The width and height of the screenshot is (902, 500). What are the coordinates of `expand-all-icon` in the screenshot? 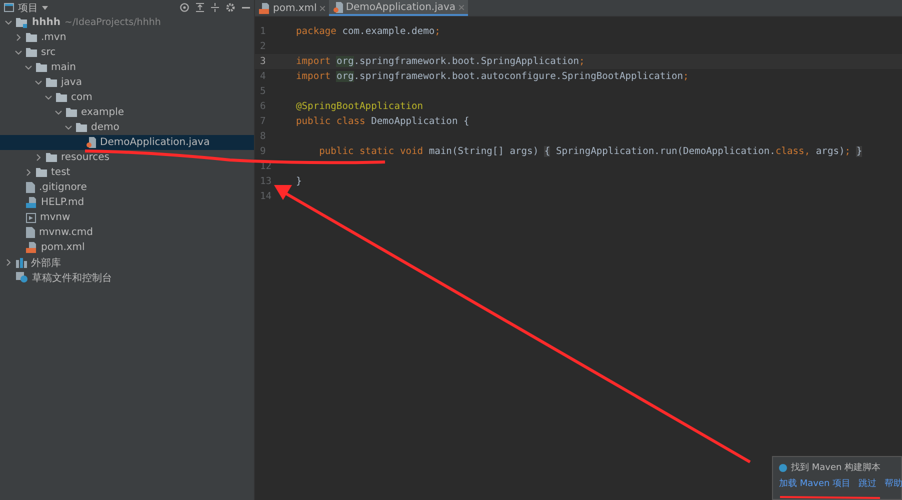 It's located at (200, 7).